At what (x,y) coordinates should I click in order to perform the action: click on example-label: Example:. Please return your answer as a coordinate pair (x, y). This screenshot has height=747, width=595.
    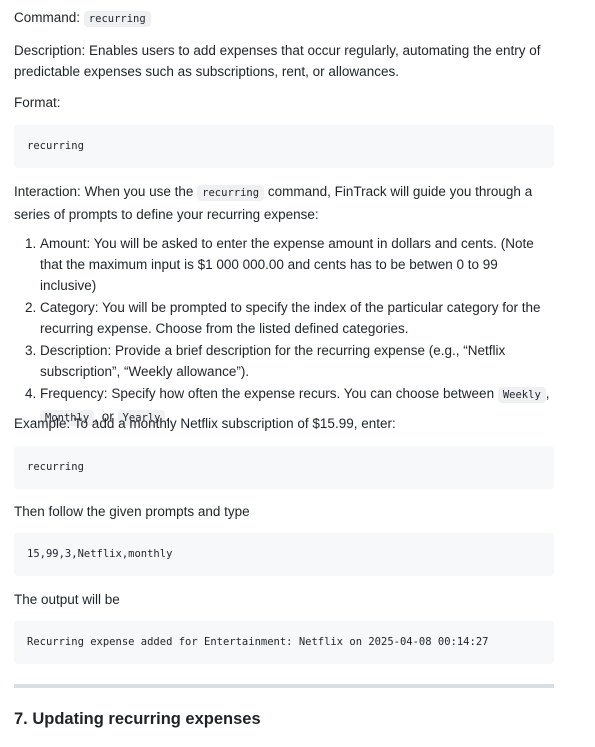
    Looking at the image, I should click on (42, 423).